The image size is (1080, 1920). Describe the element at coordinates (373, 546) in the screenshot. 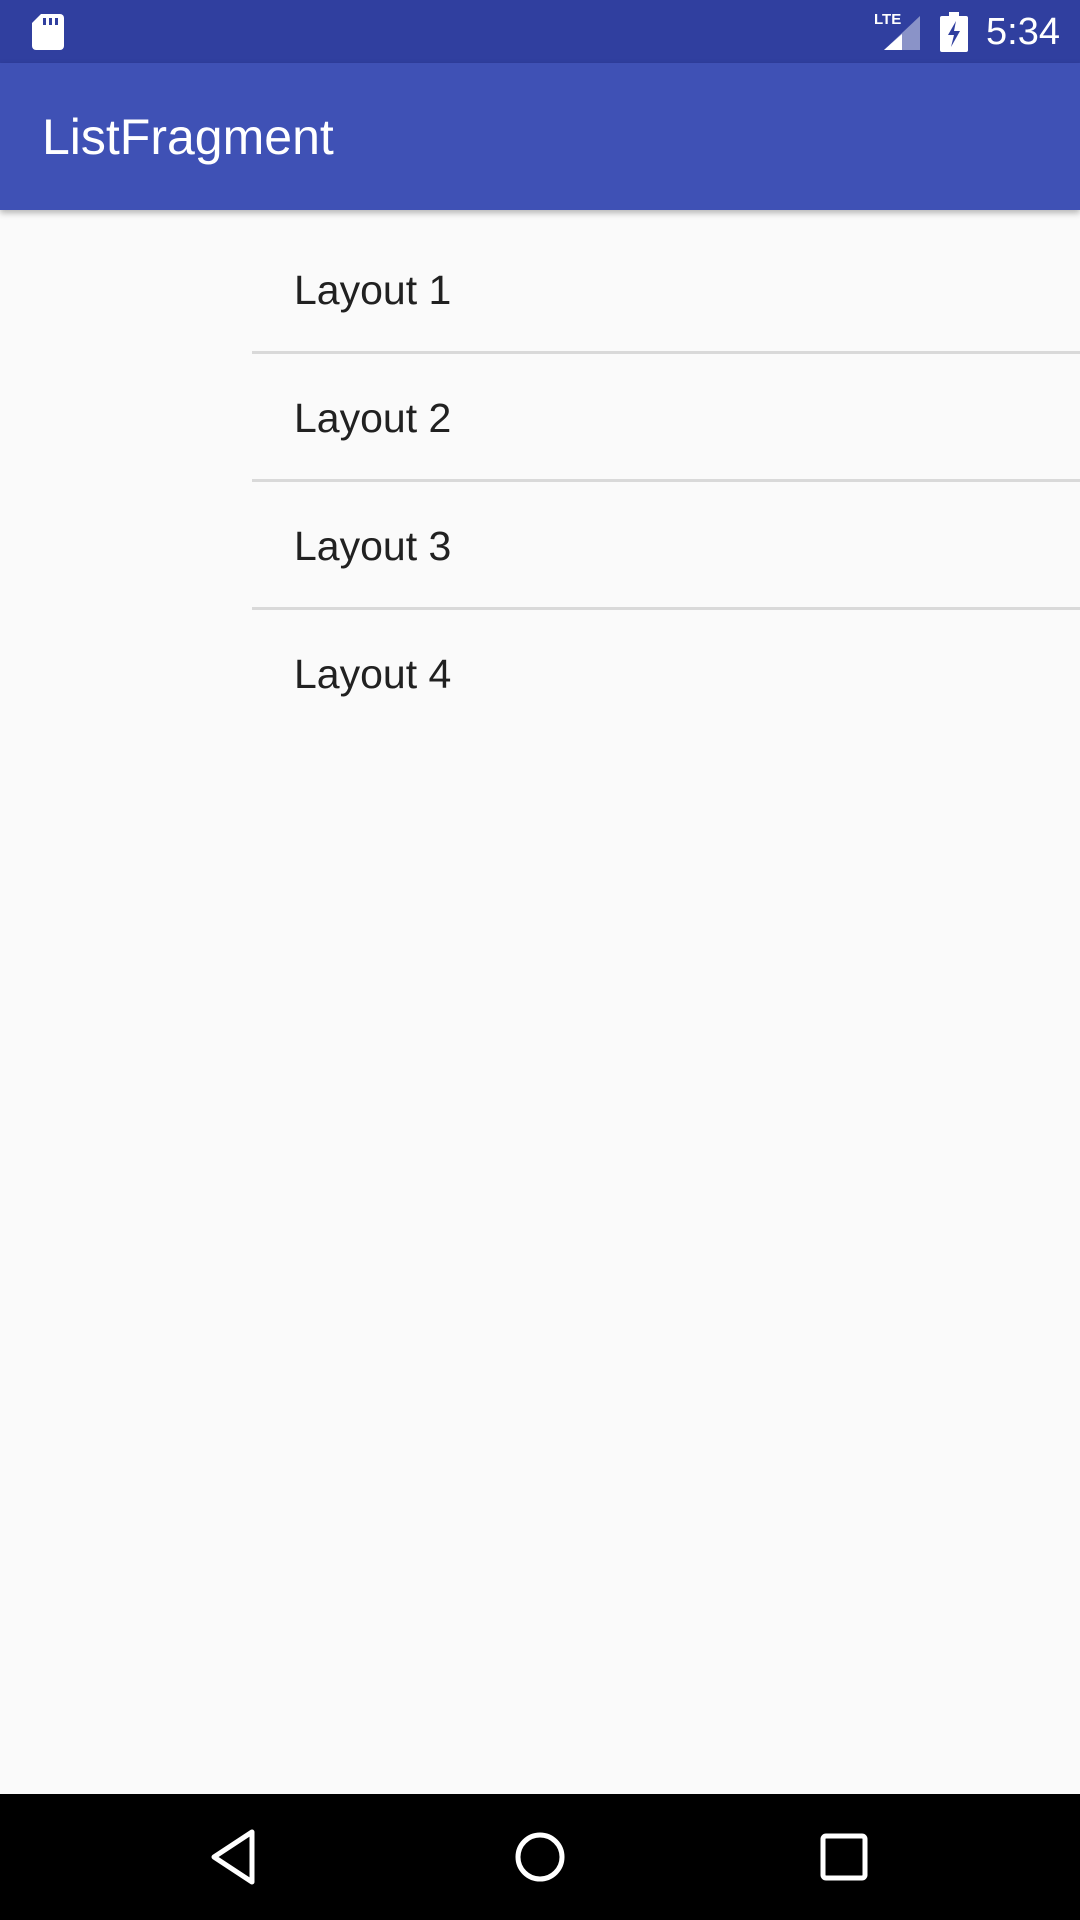

I see `list-item-label: Layout 3` at that location.